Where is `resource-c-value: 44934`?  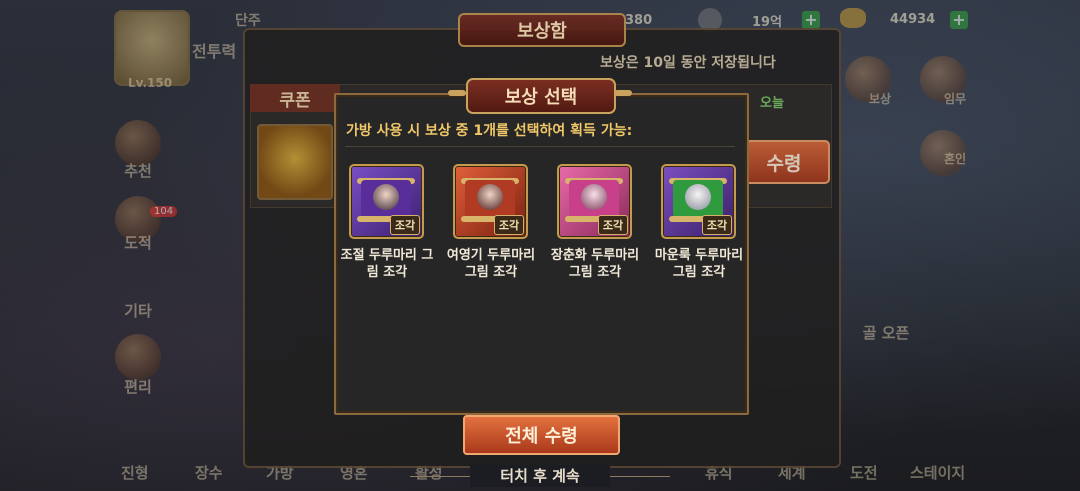 resource-c-value: 44934 is located at coordinates (913, 19).